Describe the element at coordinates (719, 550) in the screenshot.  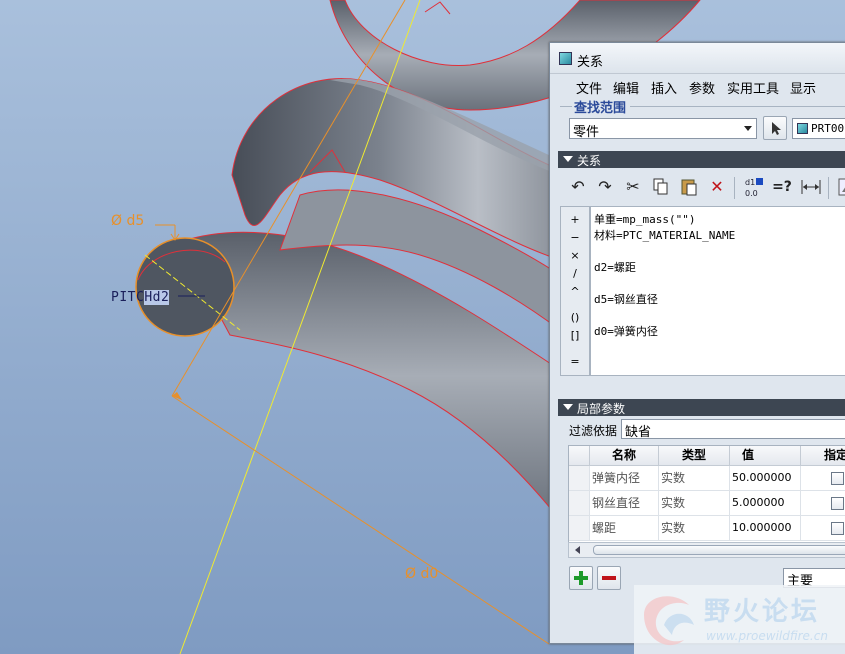
I see `scrollbar-thumb` at that location.